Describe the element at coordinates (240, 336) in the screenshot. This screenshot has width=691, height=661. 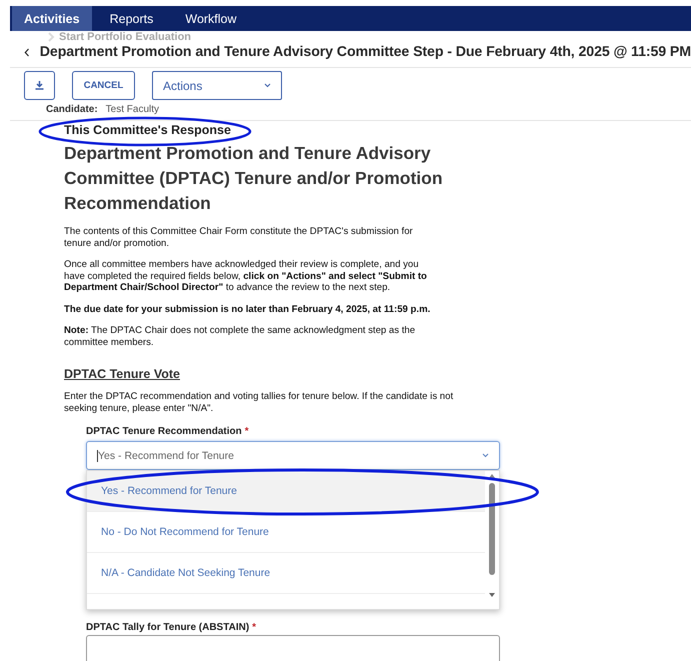
I see `instruction-paragraph: Note: The DPTAC Chair does not complete the same acknowledgment step as the committee members.` at that location.